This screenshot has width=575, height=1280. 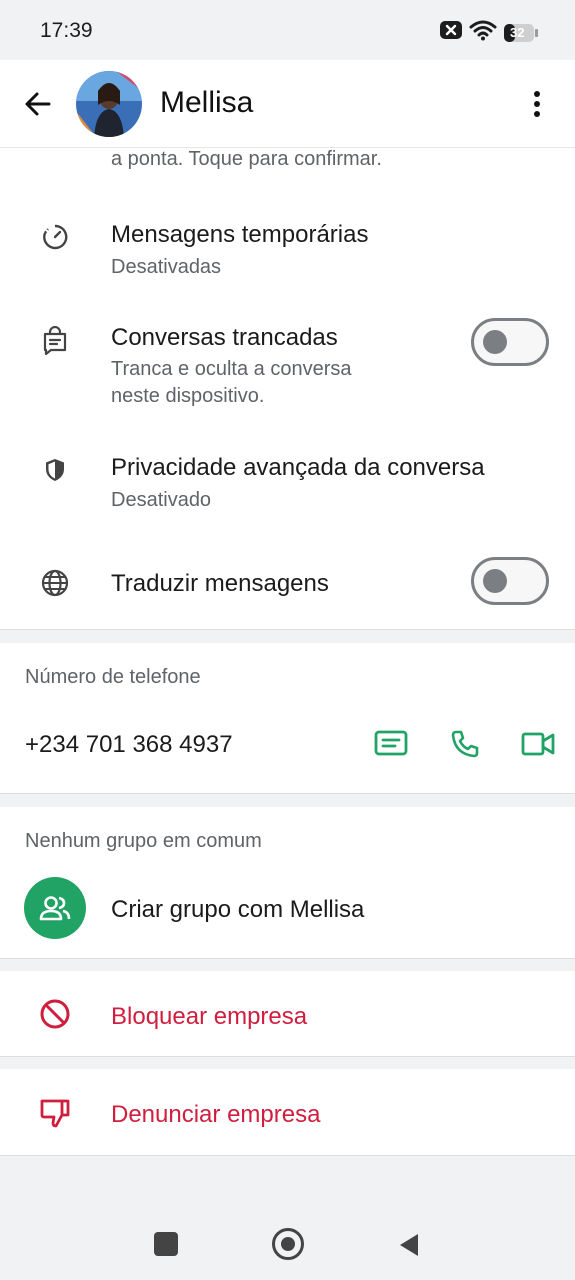 I want to click on report-card: Denunciar empresa, so click(x=287, y=1112).